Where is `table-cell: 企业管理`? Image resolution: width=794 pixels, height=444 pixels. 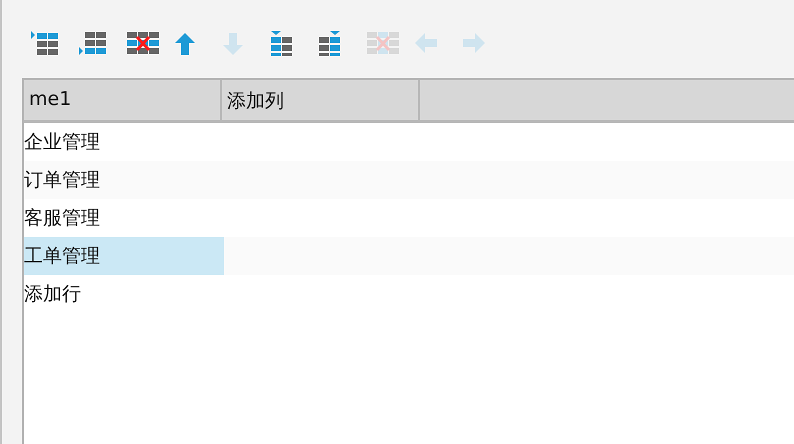 table-cell: 企业管理 is located at coordinates (124, 142).